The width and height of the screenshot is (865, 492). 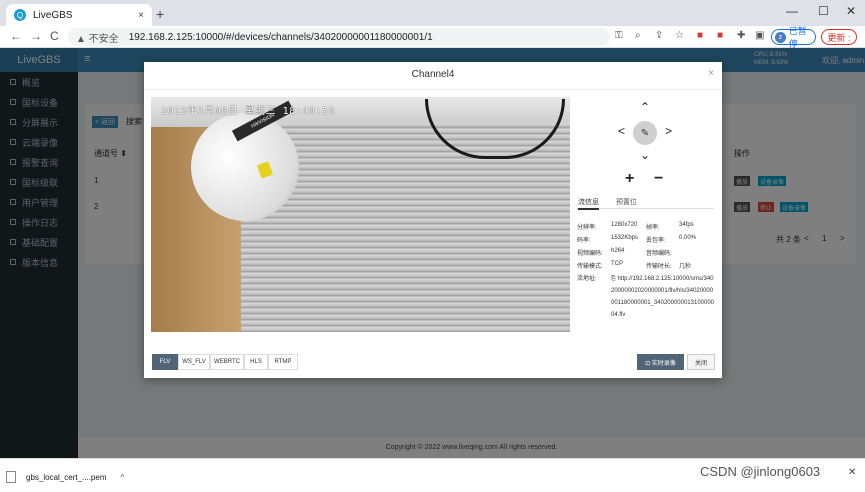 What do you see at coordinates (645, 155) in the screenshot?
I see `ptz-down-icon: ⌄` at bounding box center [645, 155].